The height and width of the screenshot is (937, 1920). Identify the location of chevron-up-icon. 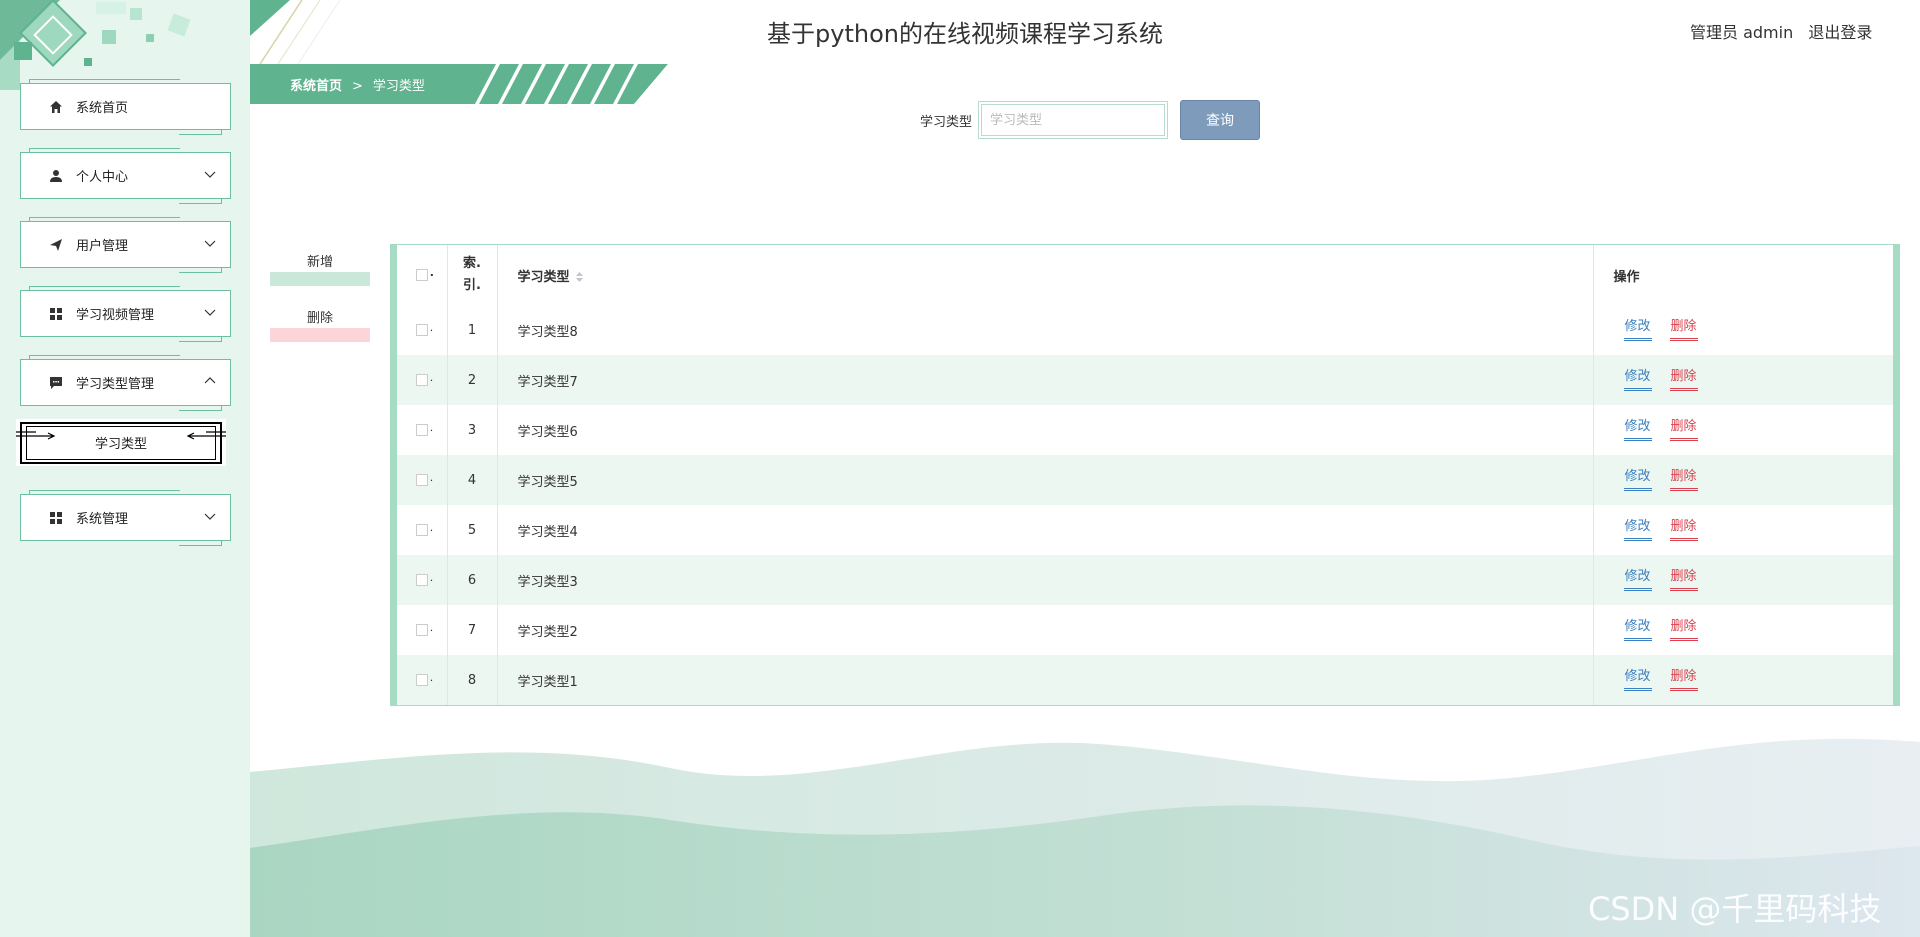
(210, 380).